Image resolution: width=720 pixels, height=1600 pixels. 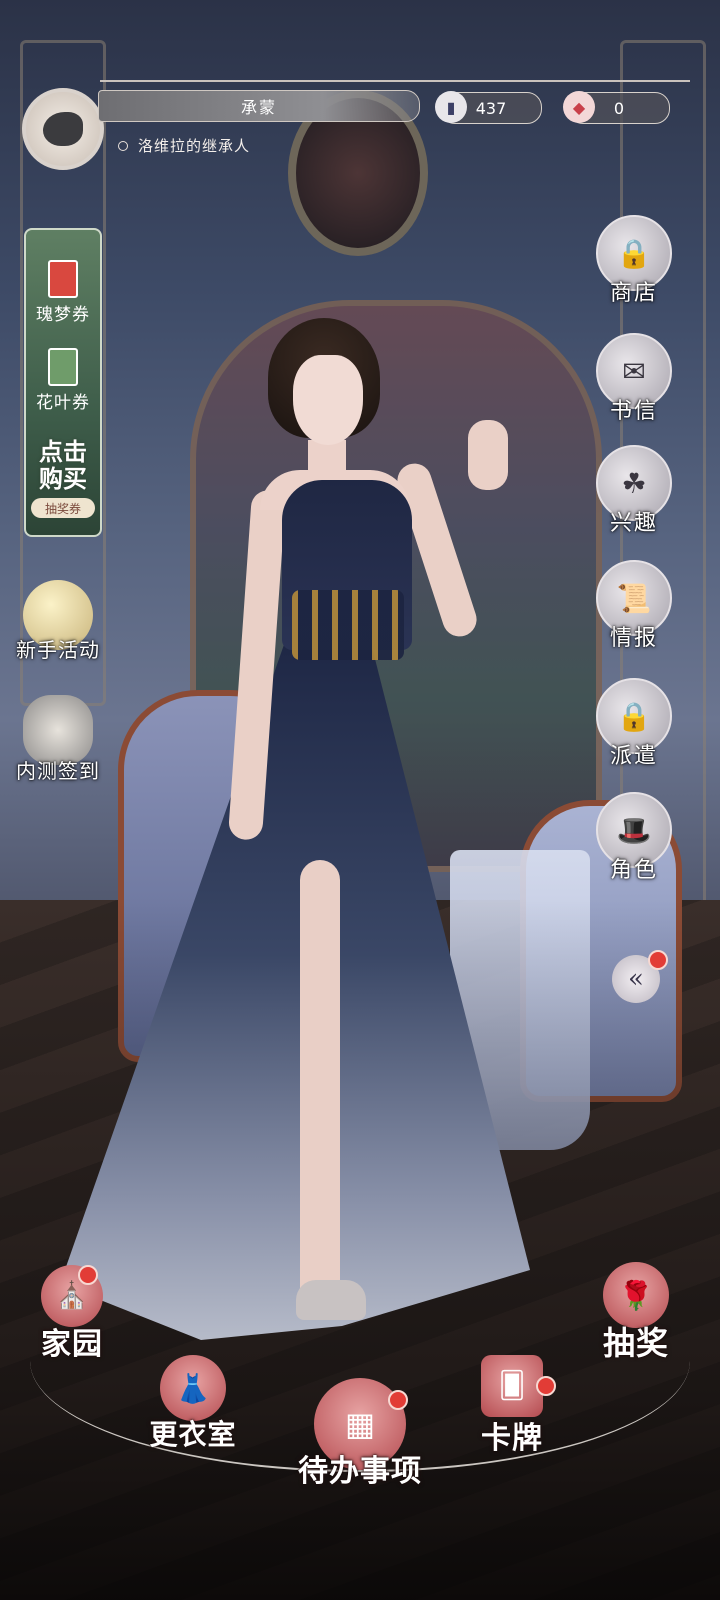 What do you see at coordinates (451, 107) in the screenshot?
I see `book-currency-icon: ▮` at bounding box center [451, 107].